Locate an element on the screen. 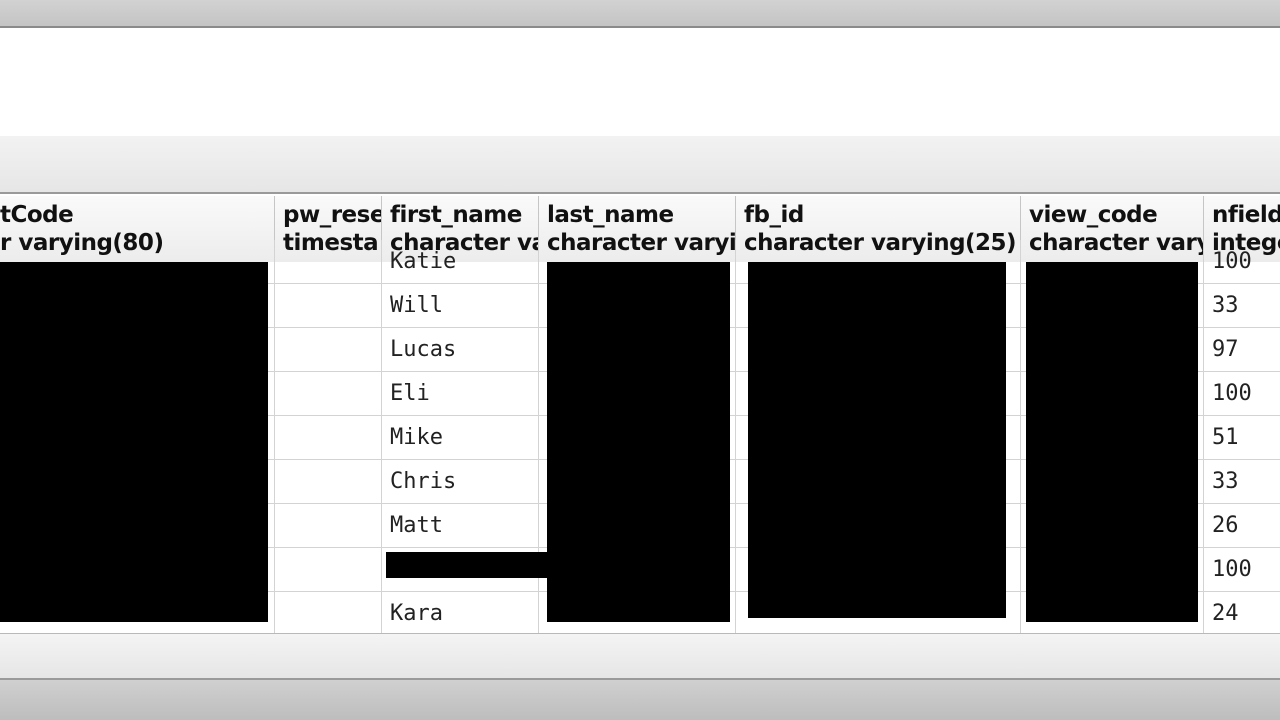  redaction-tcode is located at coordinates (134, 442).